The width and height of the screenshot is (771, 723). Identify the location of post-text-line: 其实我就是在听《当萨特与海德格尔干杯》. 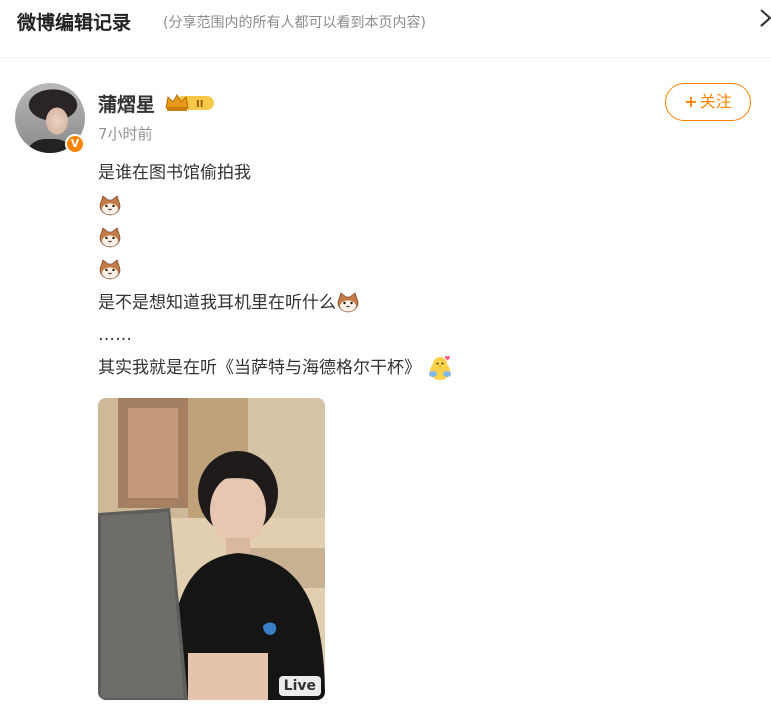
(275, 368).